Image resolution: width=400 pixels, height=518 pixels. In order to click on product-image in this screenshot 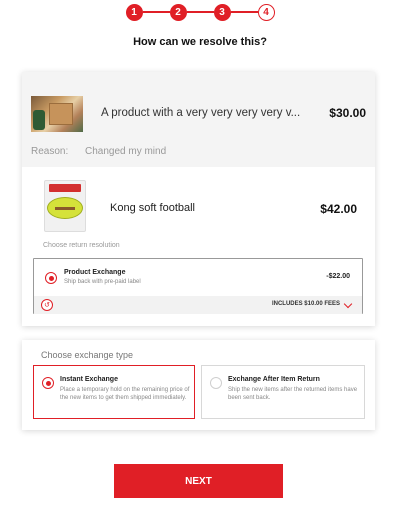, I will do `click(57, 114)`.